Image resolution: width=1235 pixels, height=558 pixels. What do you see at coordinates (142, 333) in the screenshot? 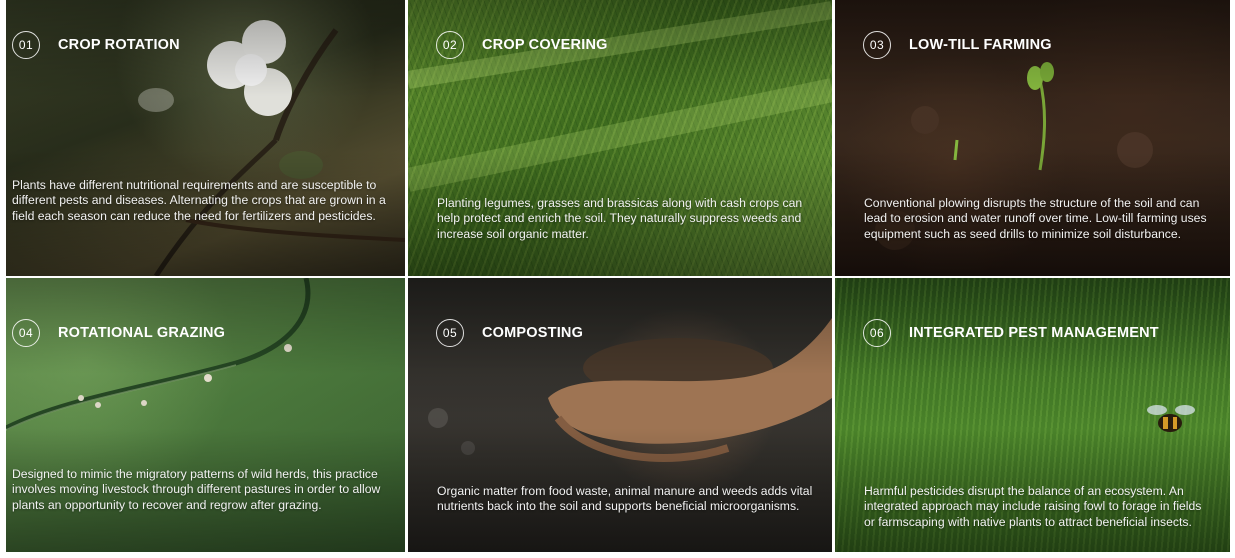
I see `tile-title: ROTATIONAL GRAZING` at bounding box center [142, 333].